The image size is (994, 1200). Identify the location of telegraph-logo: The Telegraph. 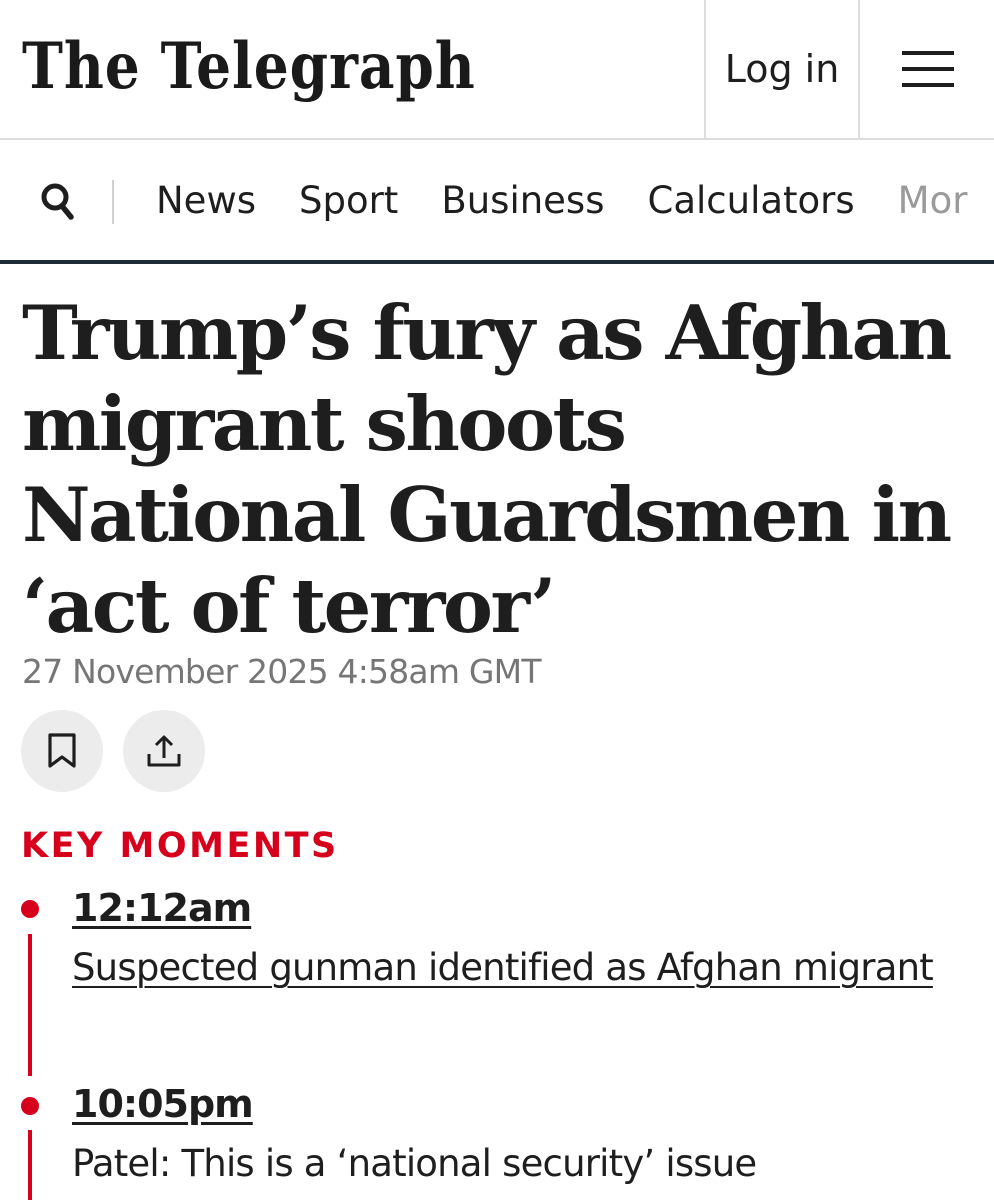
(249, 67).